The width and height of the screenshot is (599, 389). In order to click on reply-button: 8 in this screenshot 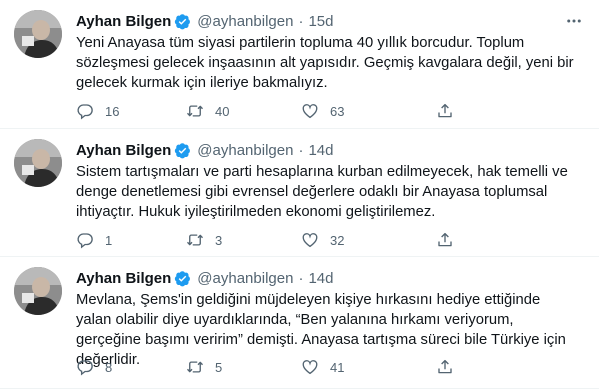, I will do `click(131, 367)`.